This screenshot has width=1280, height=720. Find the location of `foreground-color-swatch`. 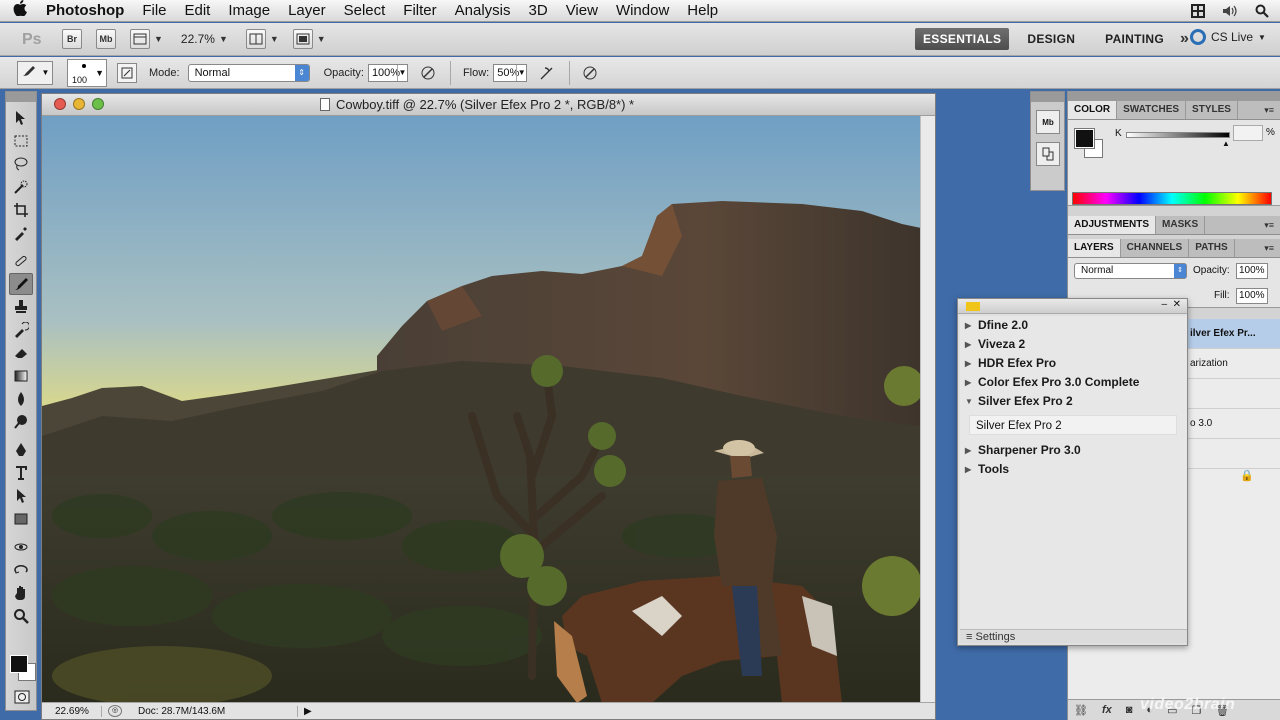

foreground-color-swatch is located at coordinates (19, 664).